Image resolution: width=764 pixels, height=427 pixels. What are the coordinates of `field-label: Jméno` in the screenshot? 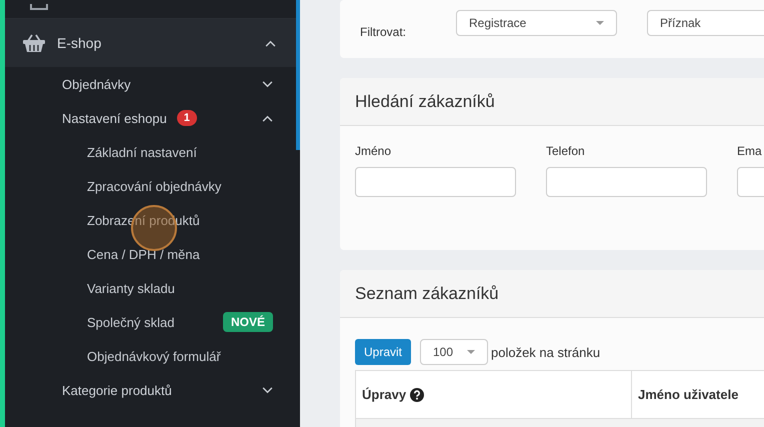 It's located at (373, 151).